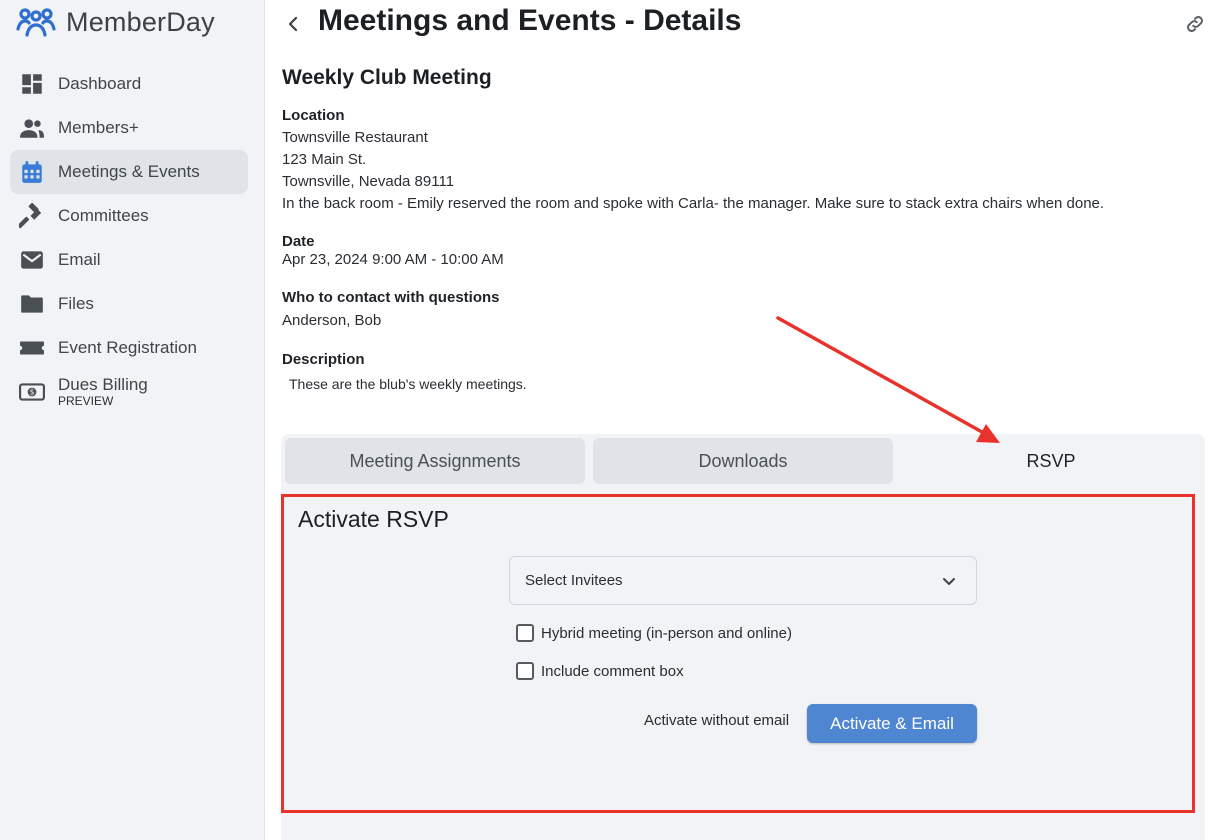 This screenshot has width=1216, height=840. I want to click on back-button, so click(293, 24).